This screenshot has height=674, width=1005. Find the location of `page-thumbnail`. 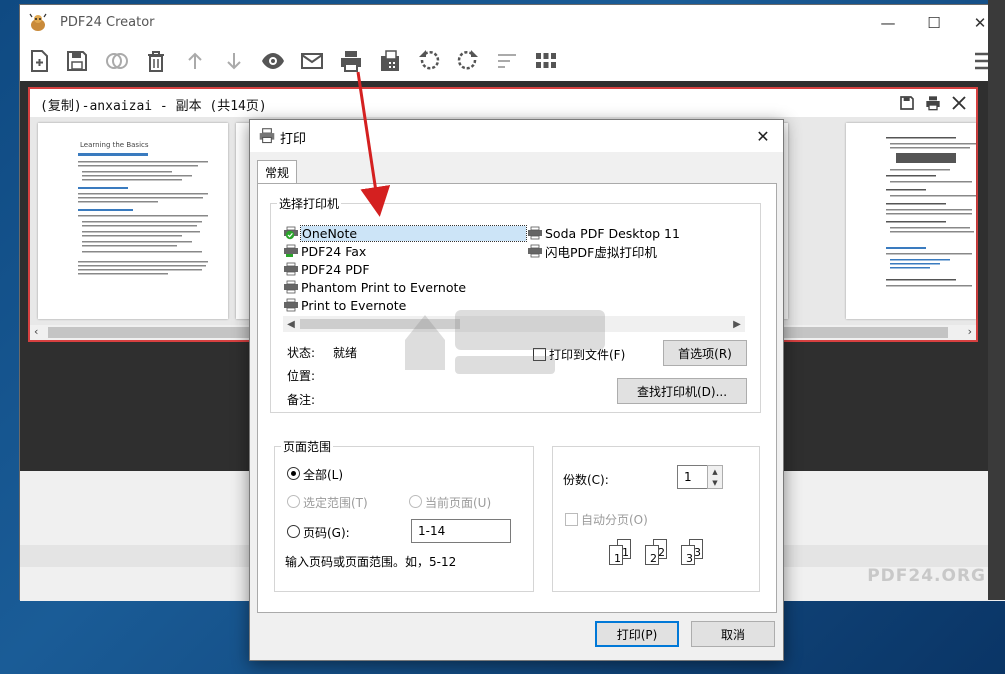

page-thumbnail is located at coordinates (911, 221).